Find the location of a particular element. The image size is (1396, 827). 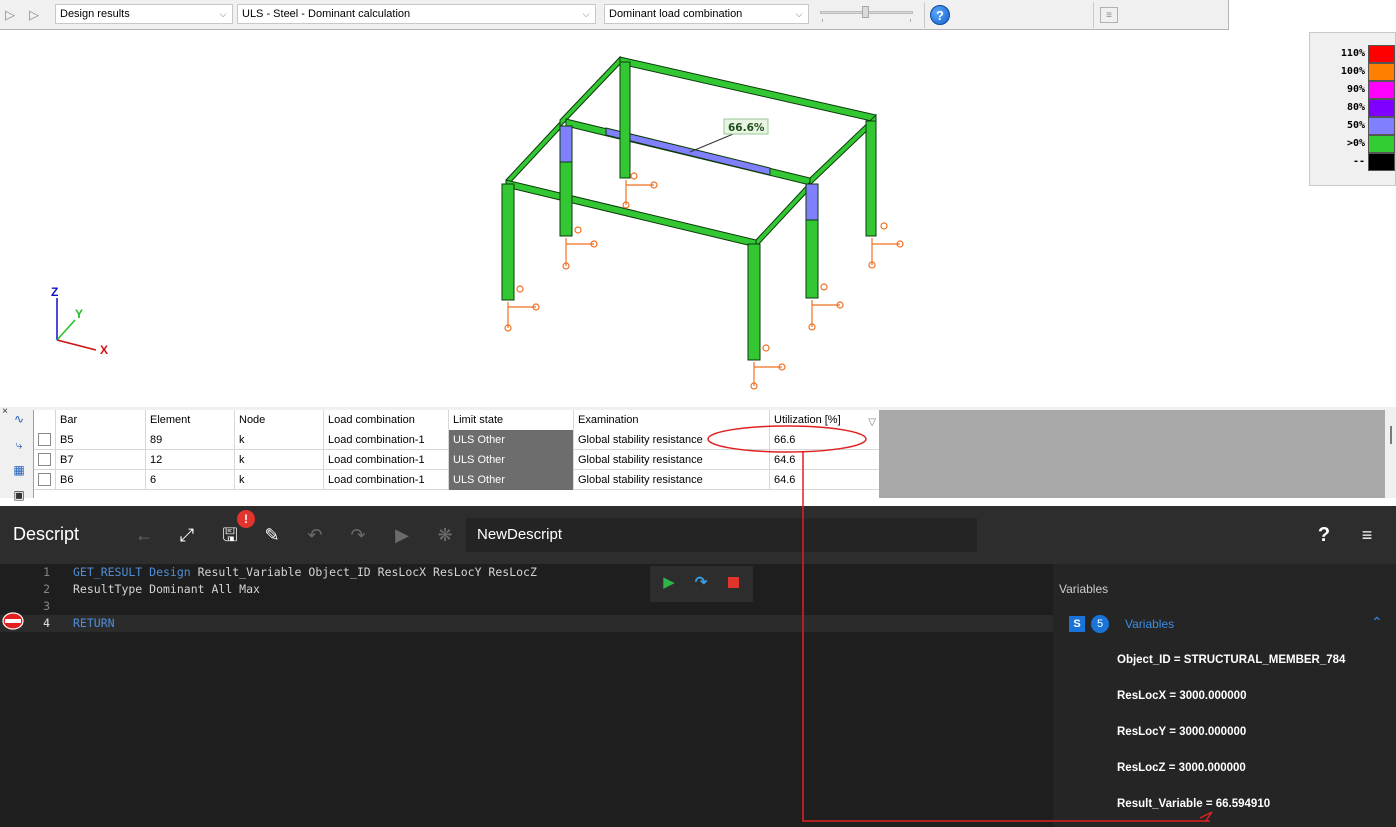

close-icon: × is located at coordinates (5, 412).